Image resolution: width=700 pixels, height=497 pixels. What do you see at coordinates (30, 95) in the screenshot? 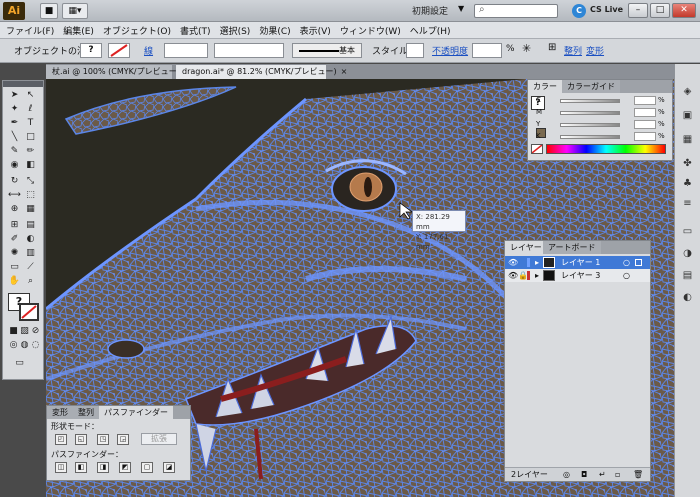
I see `direct-selection-tool-icon: ↖` at bounding box center [30, 95].